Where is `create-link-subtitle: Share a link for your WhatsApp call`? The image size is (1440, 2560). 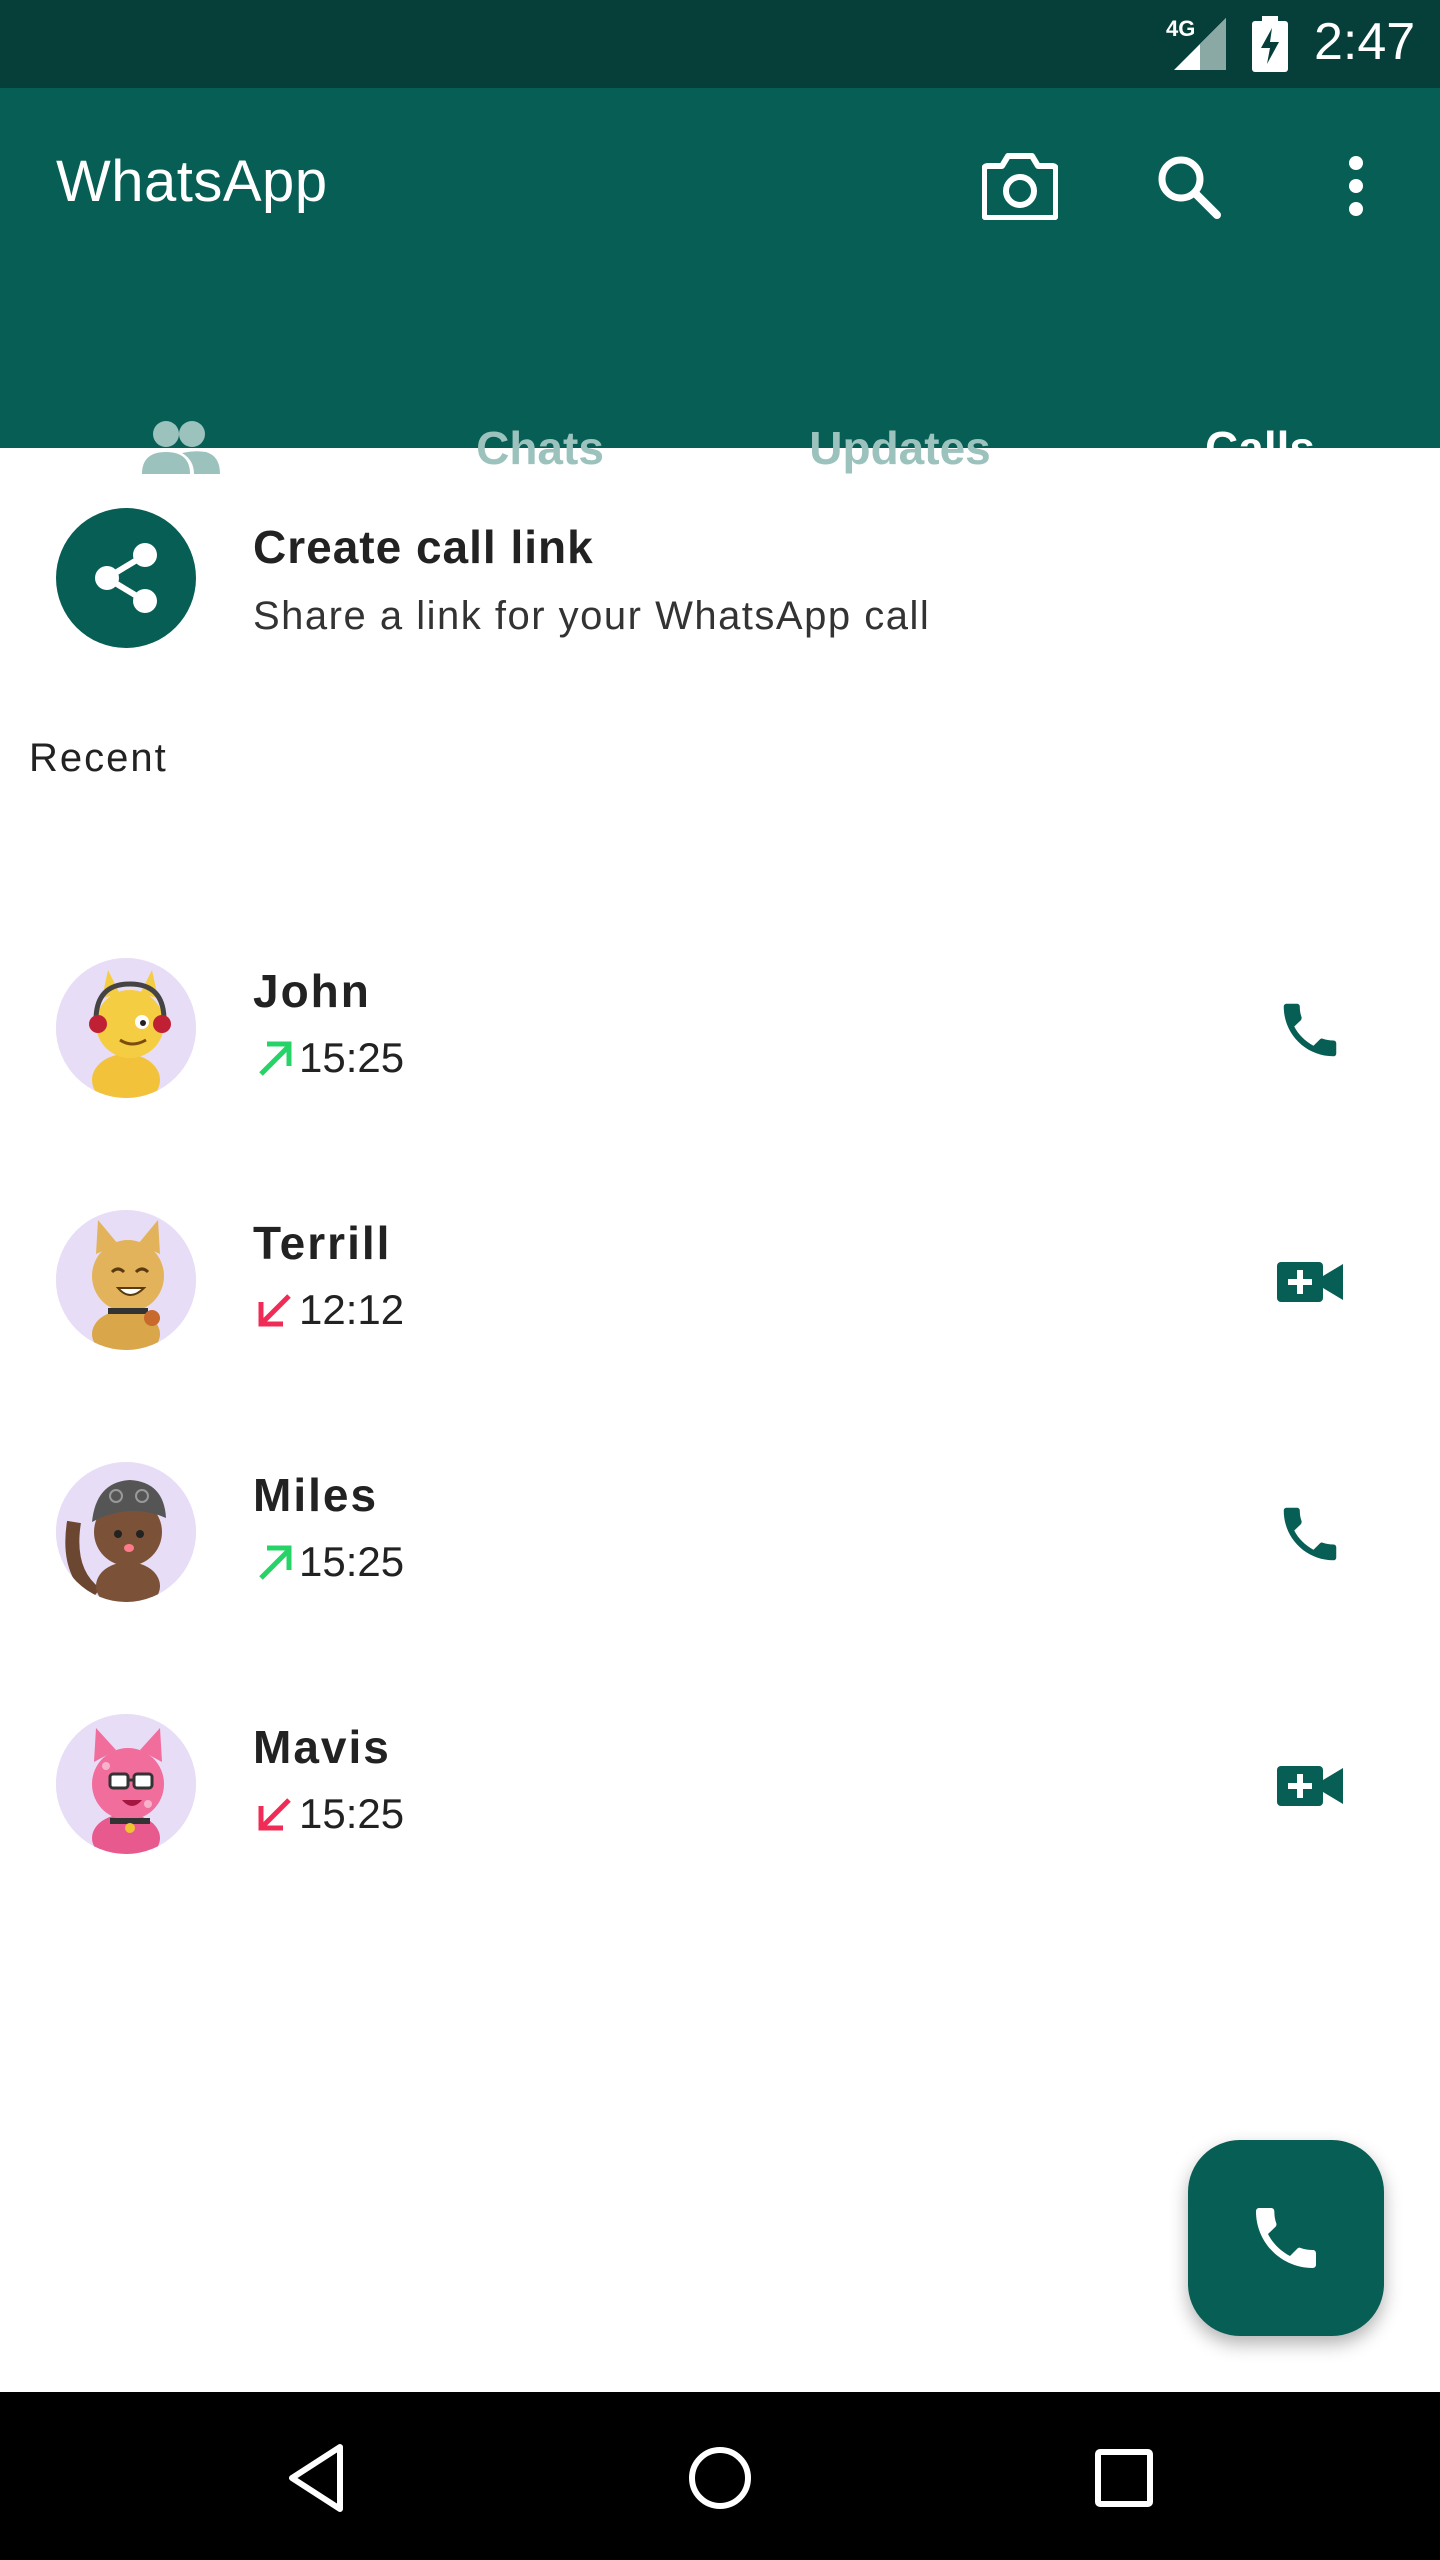
create-link-subtitle: Share a link for your WhatsApp call is located at coordinates (592, 616).